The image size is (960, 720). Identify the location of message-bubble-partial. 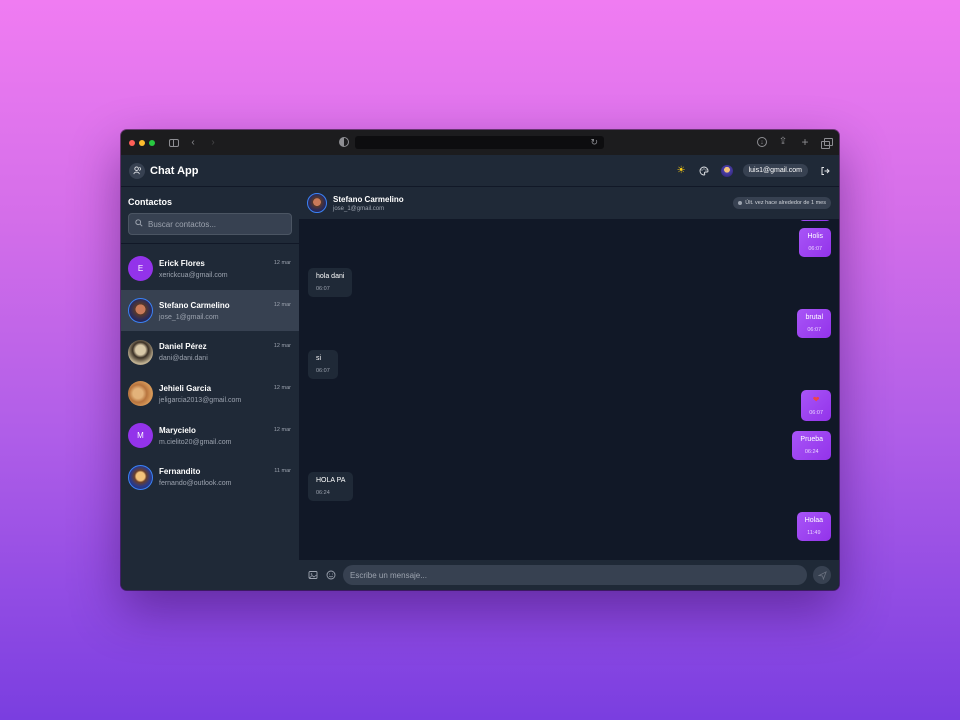
(815, 220).